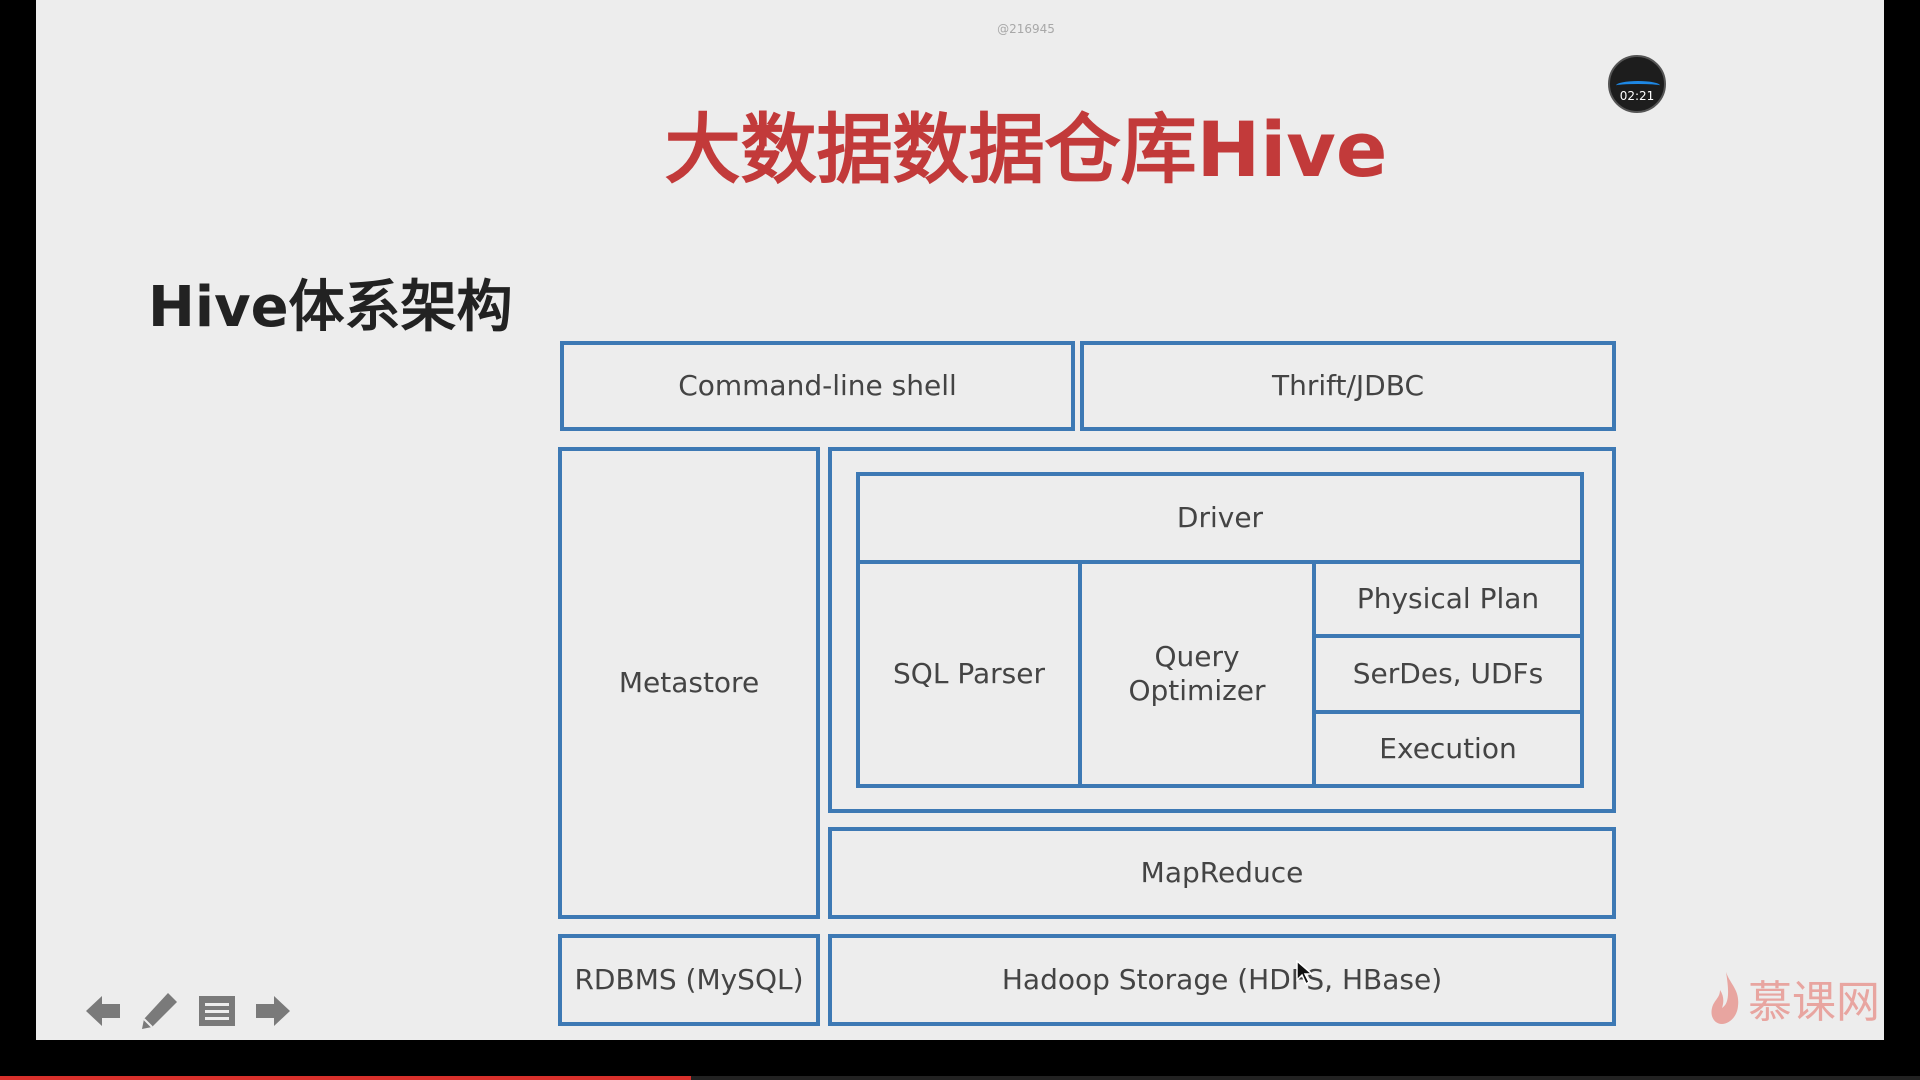 Image resolution: width=1920 pixels, height=1080 pixels. What do you see at coordinates (346, 1078) in the screenshot?
I see `video-progress-fill` at bounding box center [346, 1078].